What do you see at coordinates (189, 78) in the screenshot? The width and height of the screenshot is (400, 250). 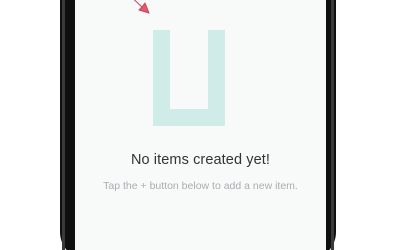 I see `empty-box-icon` at bounding box center [189, 78].